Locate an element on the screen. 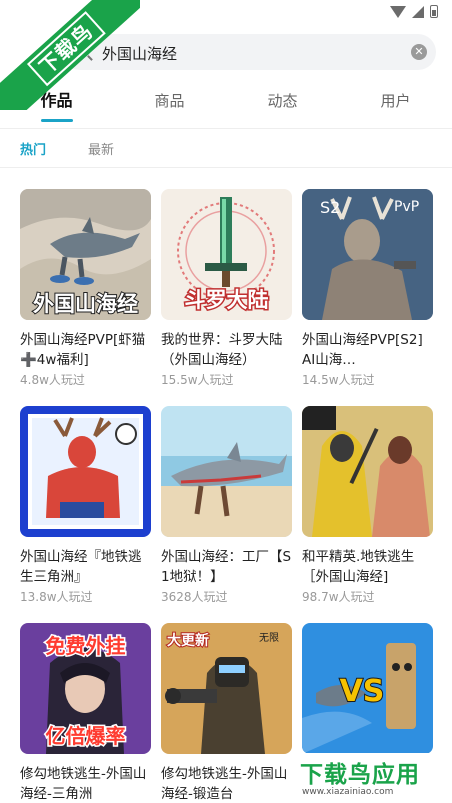 The image size is (452, 803). work-card: 外国山海经：工厂【S1地狱！】 3628人玩过 is located at coordinates (226, 508).